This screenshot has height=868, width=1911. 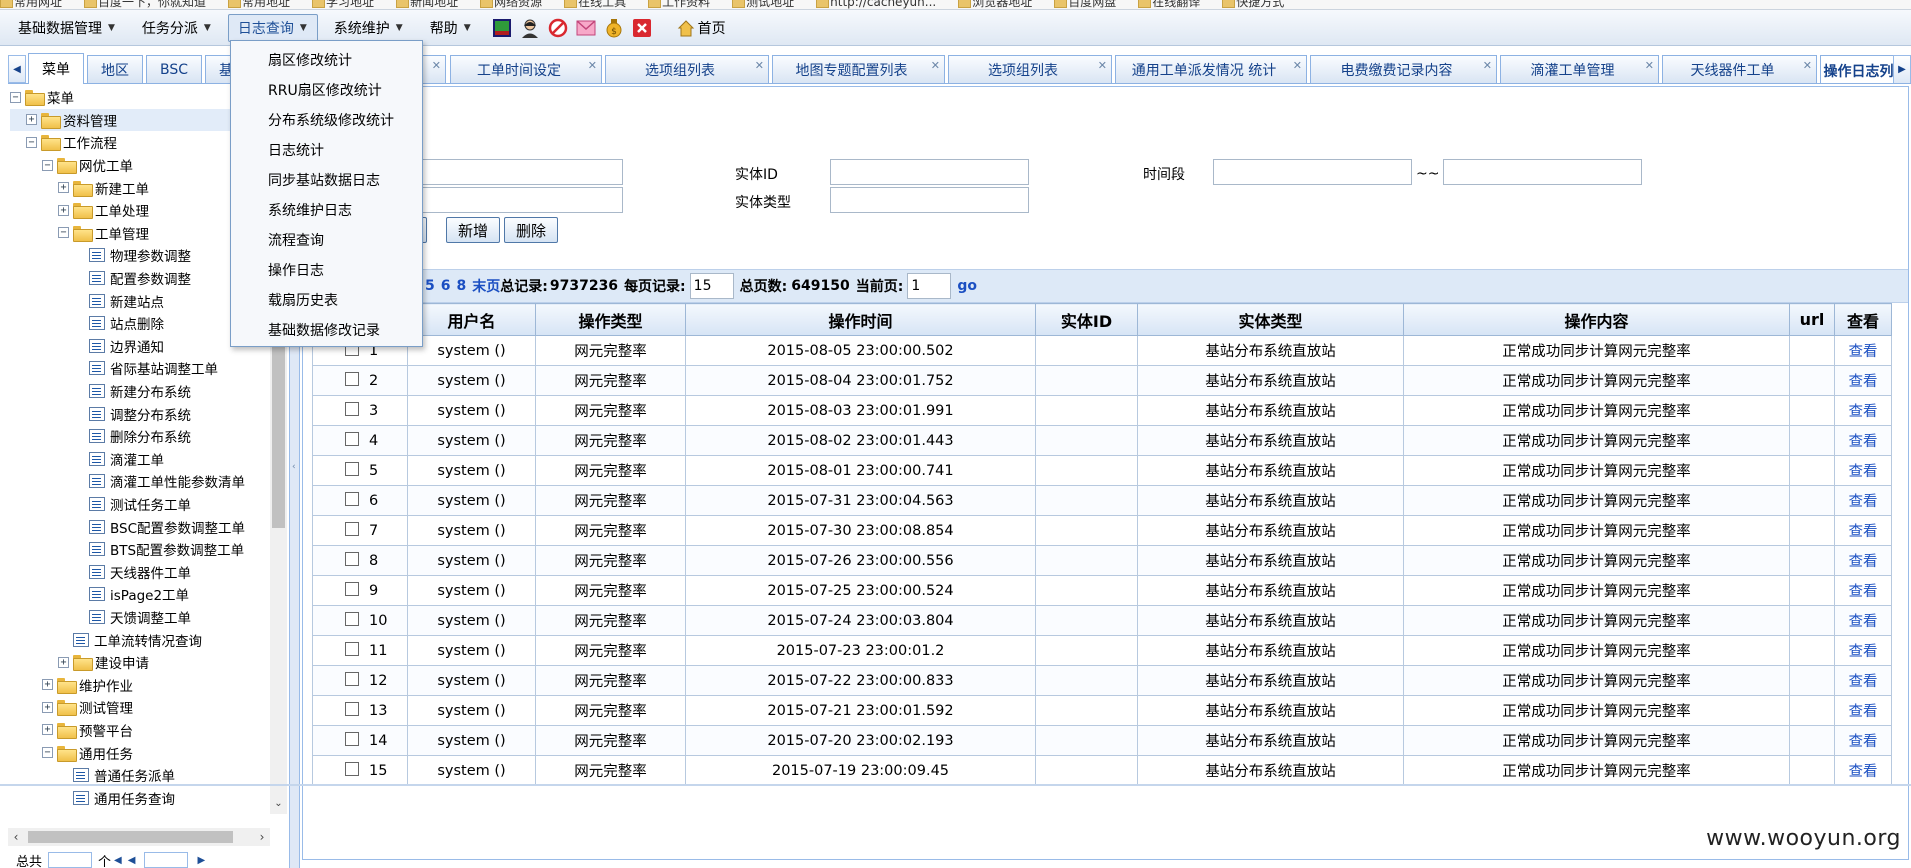 What do you see at coordinates (132, 860) in the screenshot?
I see `prev-page-icon: ◀` at bounding box center [132, 860].